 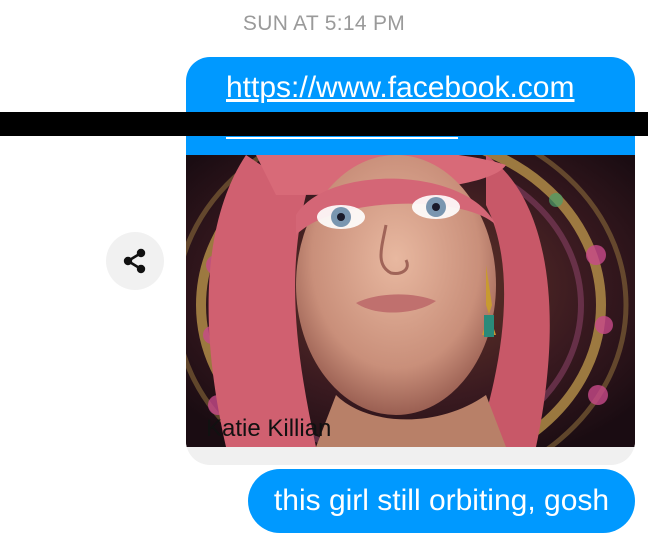 I want to click on message-text: this girl still orbiting, gosh, so click(x=441, y=500).